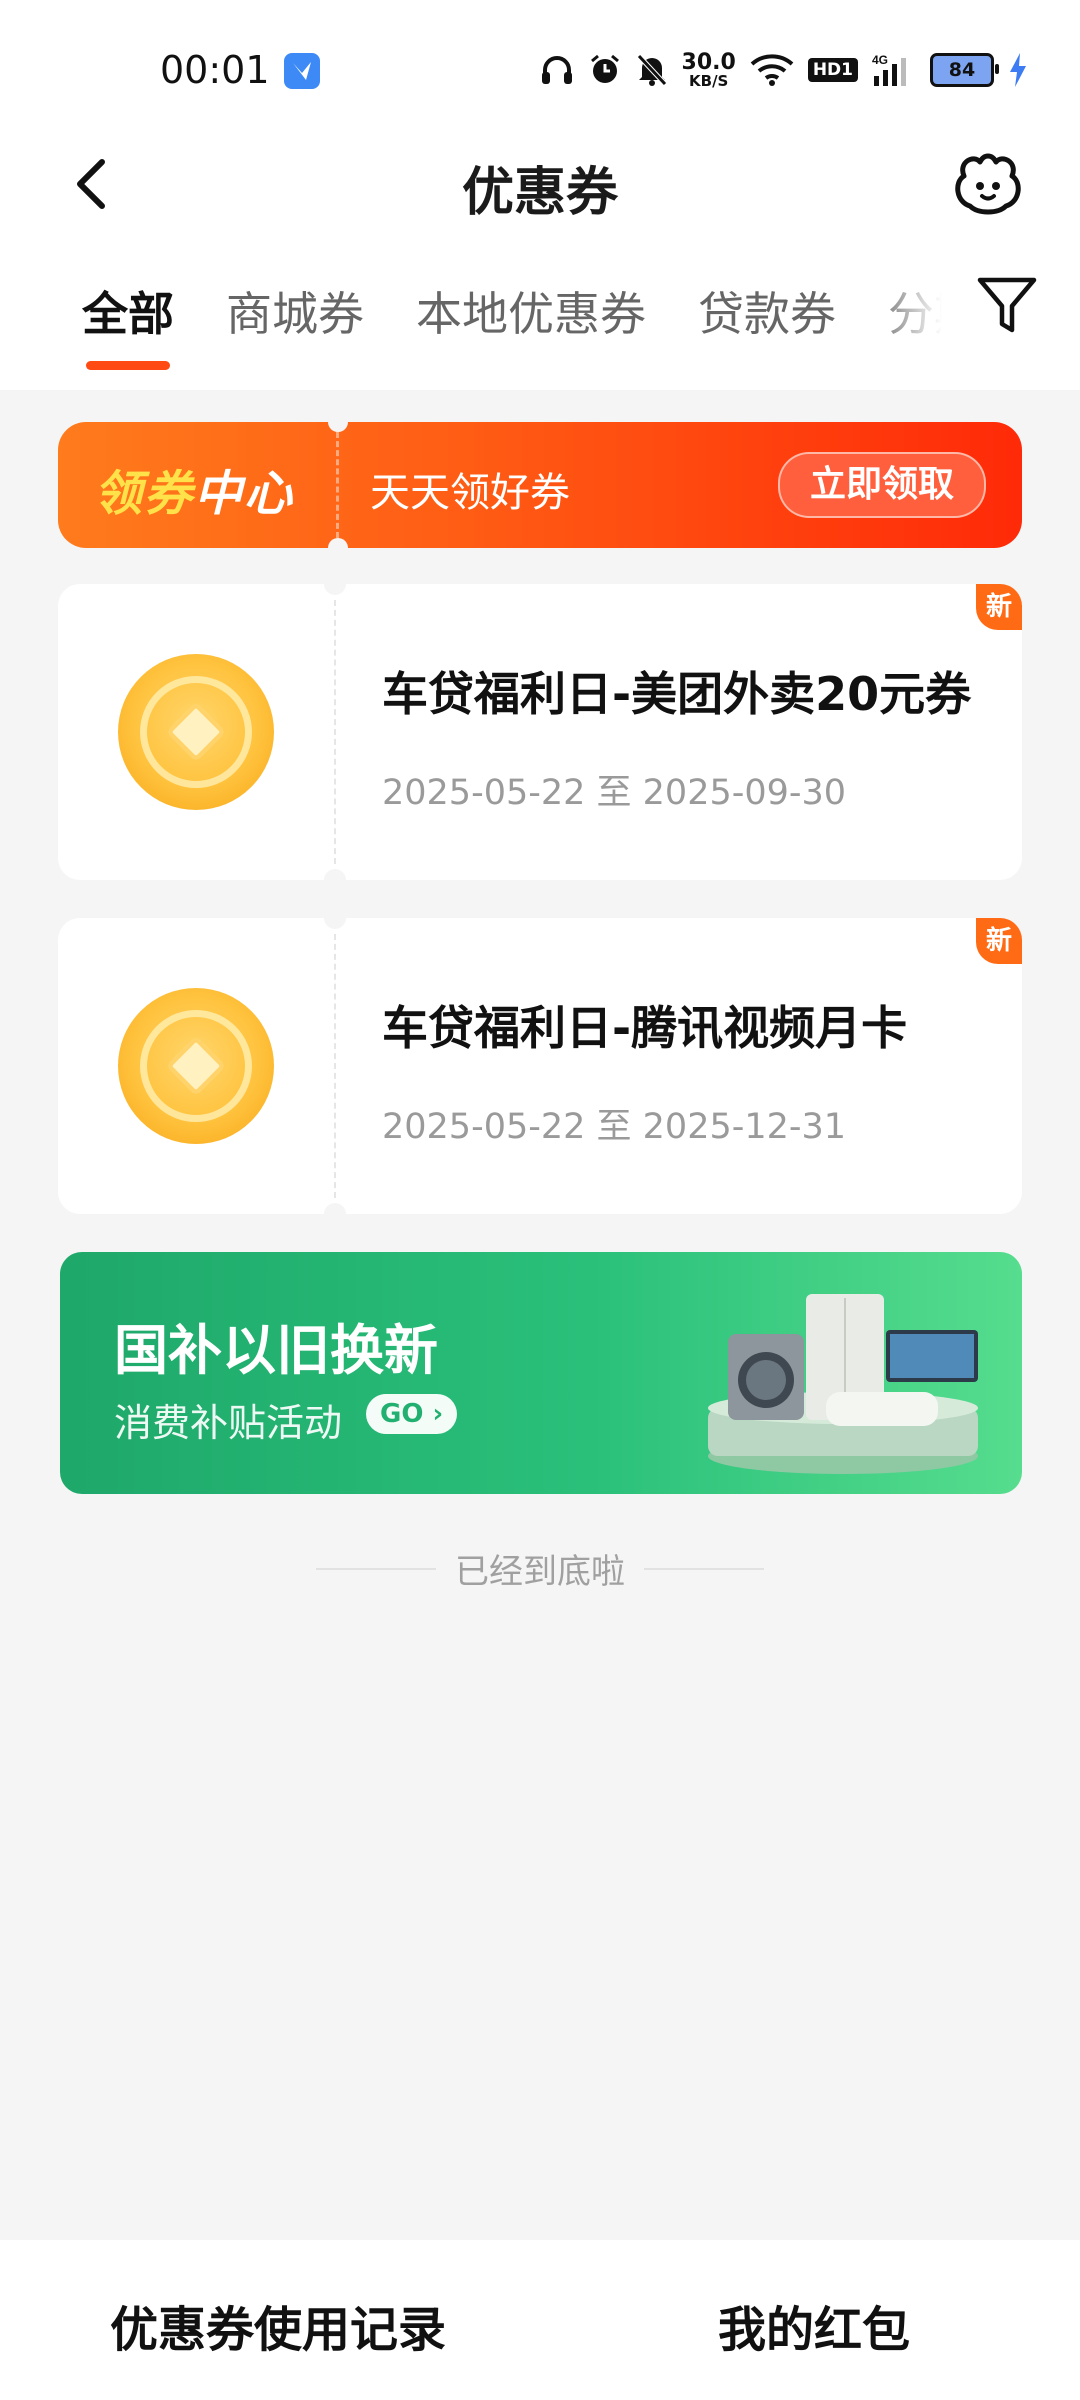 Image resolution: width=1080 pixels, height=2400 pixels. What do you see at coordinates (832, 70) in the screenshot?
I see `hd-badge: HD1` at bounding box center [832, 70].